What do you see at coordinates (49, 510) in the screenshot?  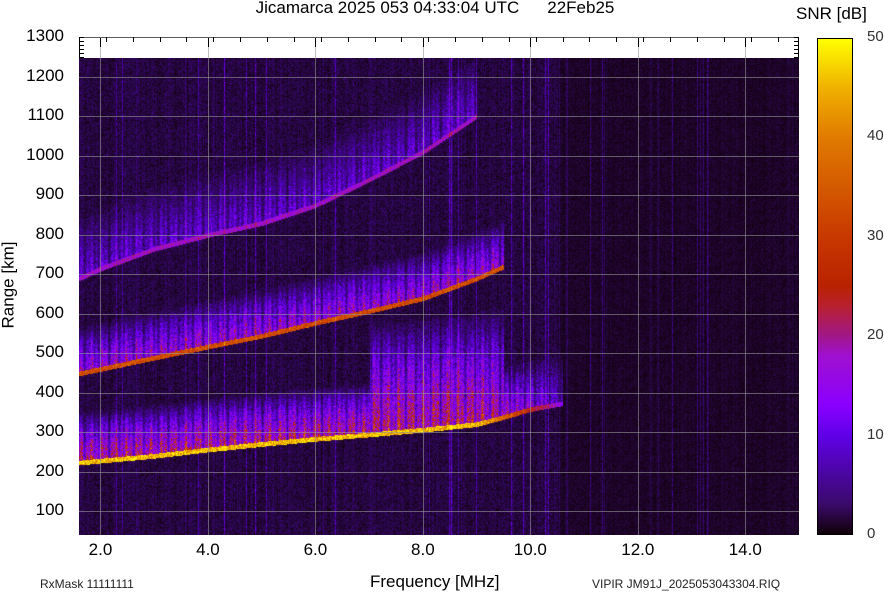 I see `y-tick-label: 100` at bounding box center [49, 510].